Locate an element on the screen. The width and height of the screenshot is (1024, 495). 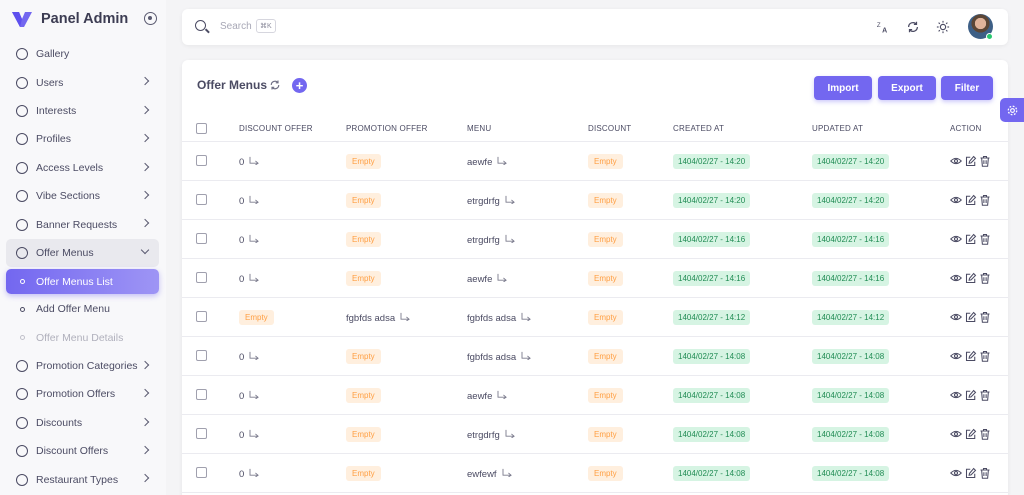
sidebar-item-offer-menu-details: Offer Menu Details is located at coordinates (82, 338).